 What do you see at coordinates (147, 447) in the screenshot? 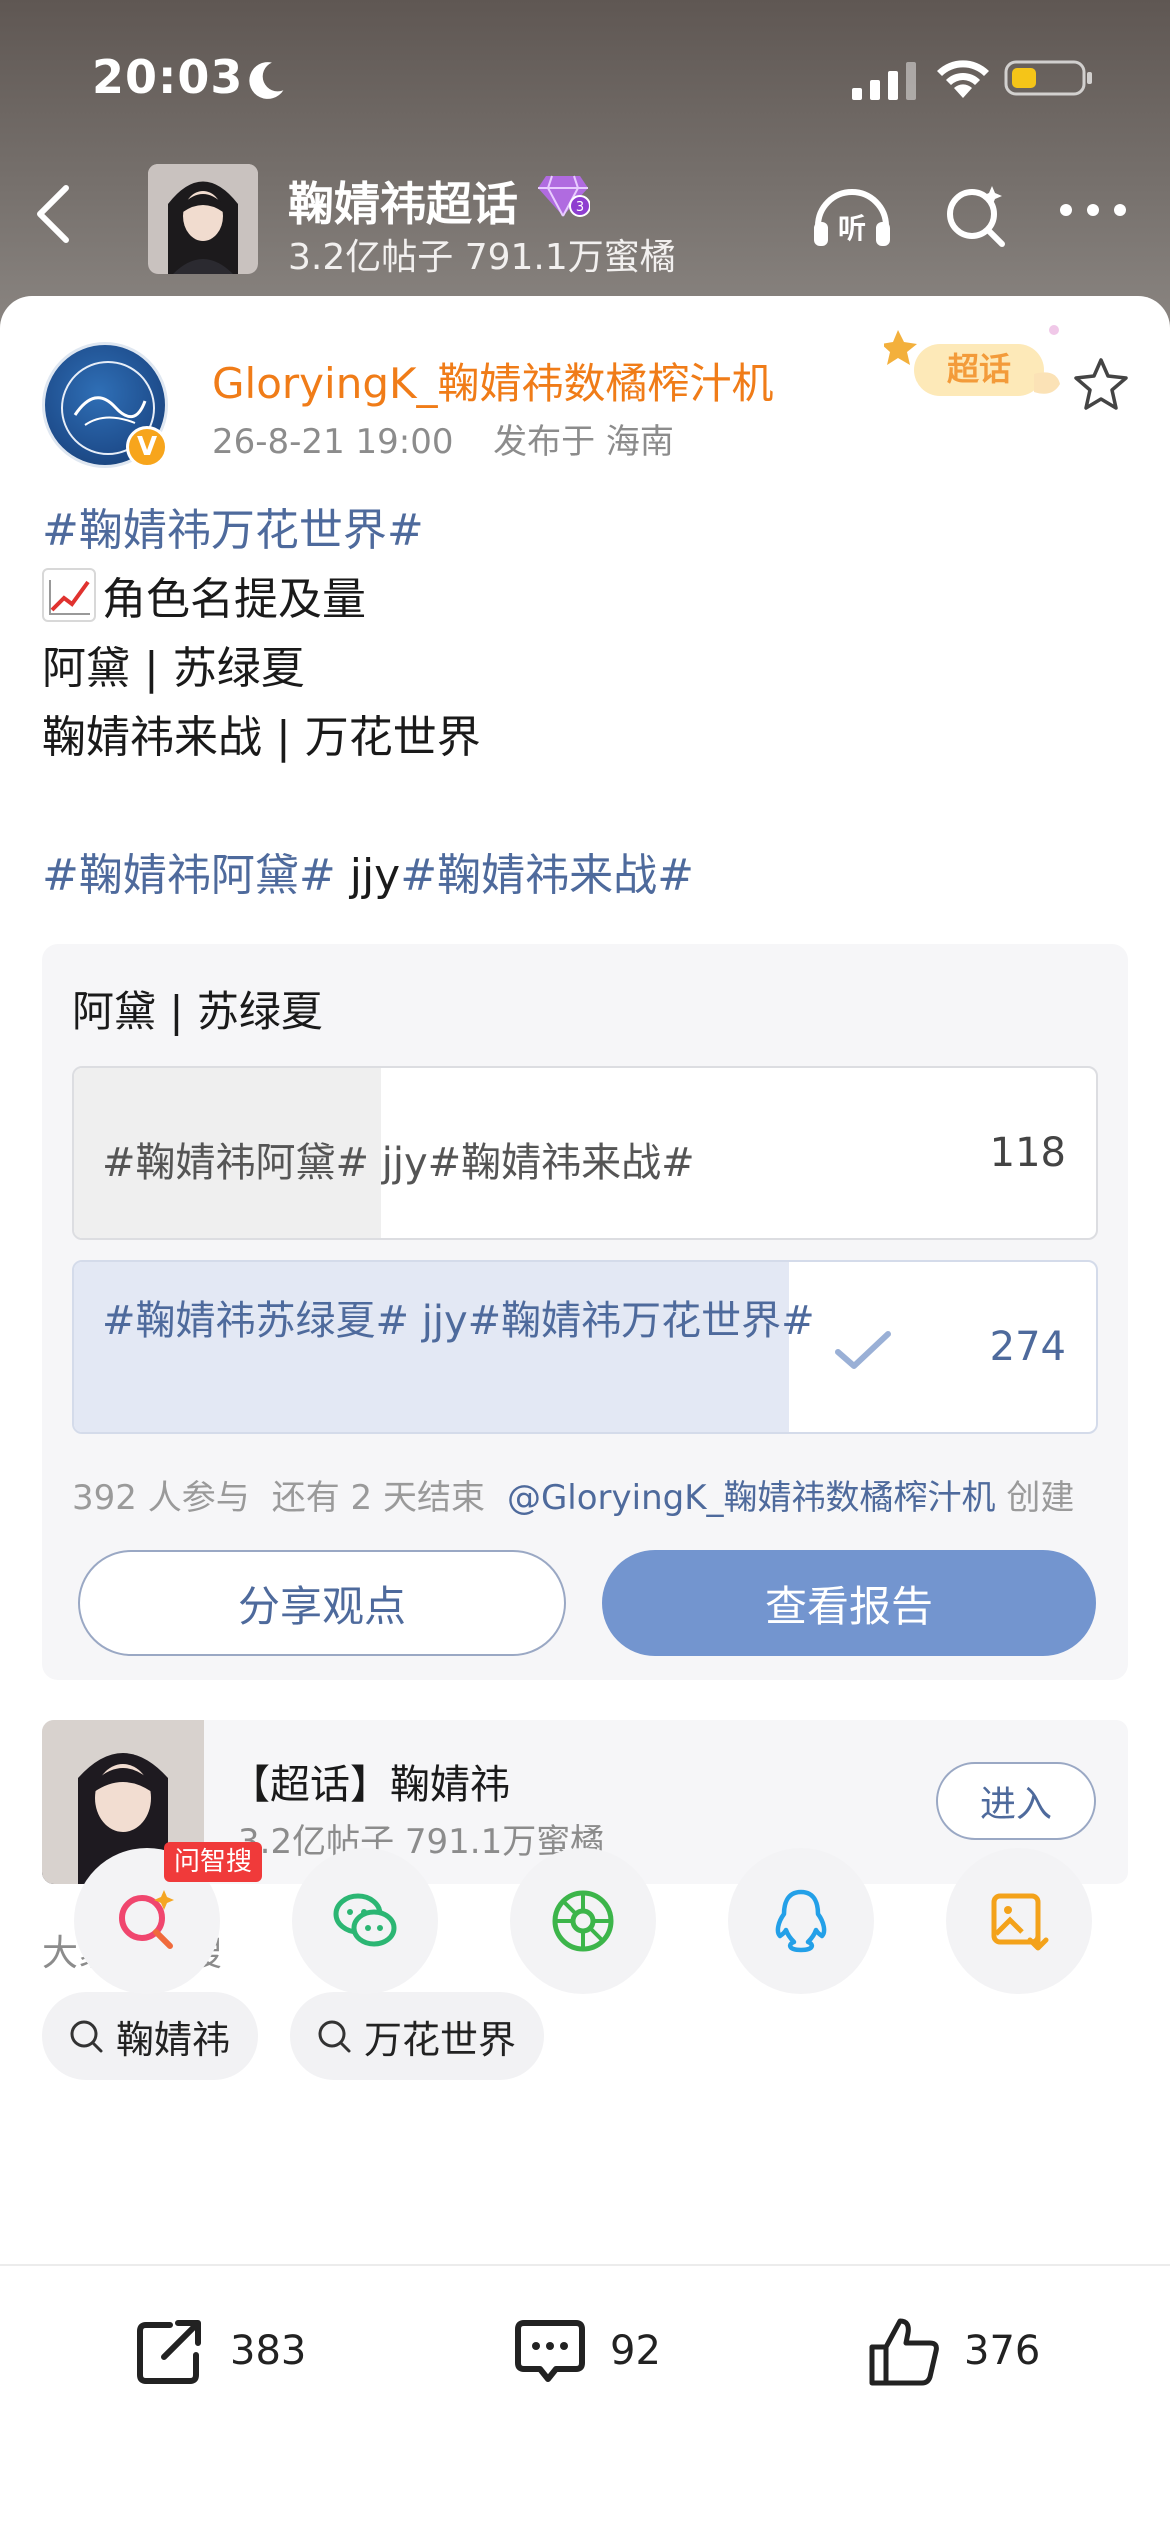
I see `verified-badge: V` at bounding box center [147, 447].